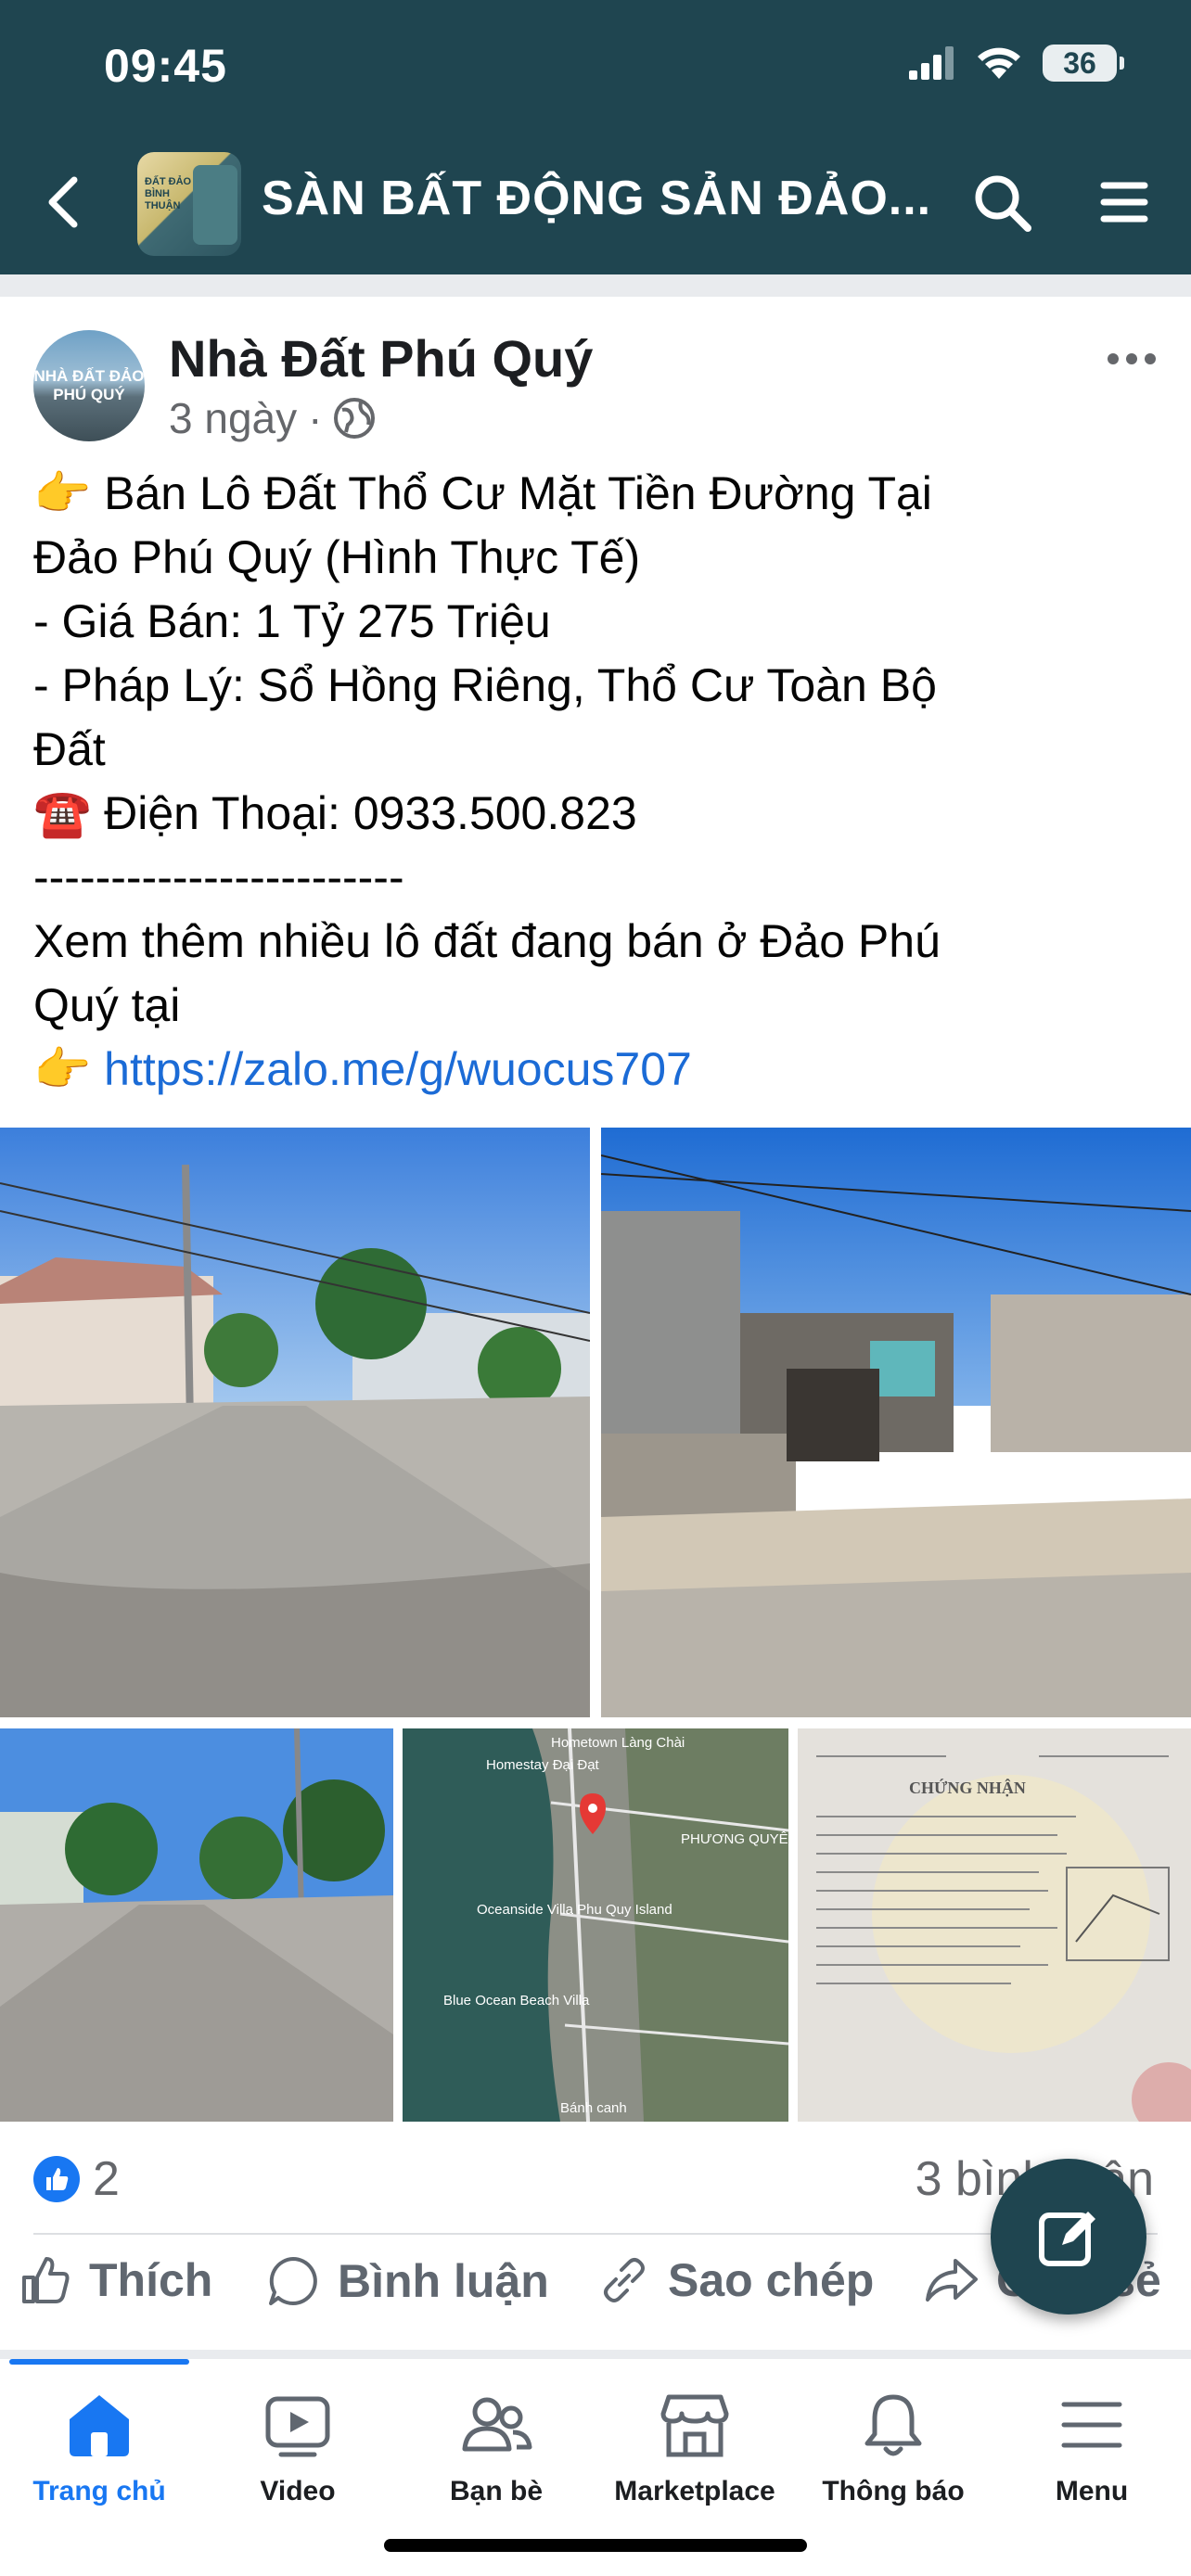 Image resolution: width=1191 pixels, height=2576 pixels. I want to click on hamburger-menu-icon, so click(1124, 202).